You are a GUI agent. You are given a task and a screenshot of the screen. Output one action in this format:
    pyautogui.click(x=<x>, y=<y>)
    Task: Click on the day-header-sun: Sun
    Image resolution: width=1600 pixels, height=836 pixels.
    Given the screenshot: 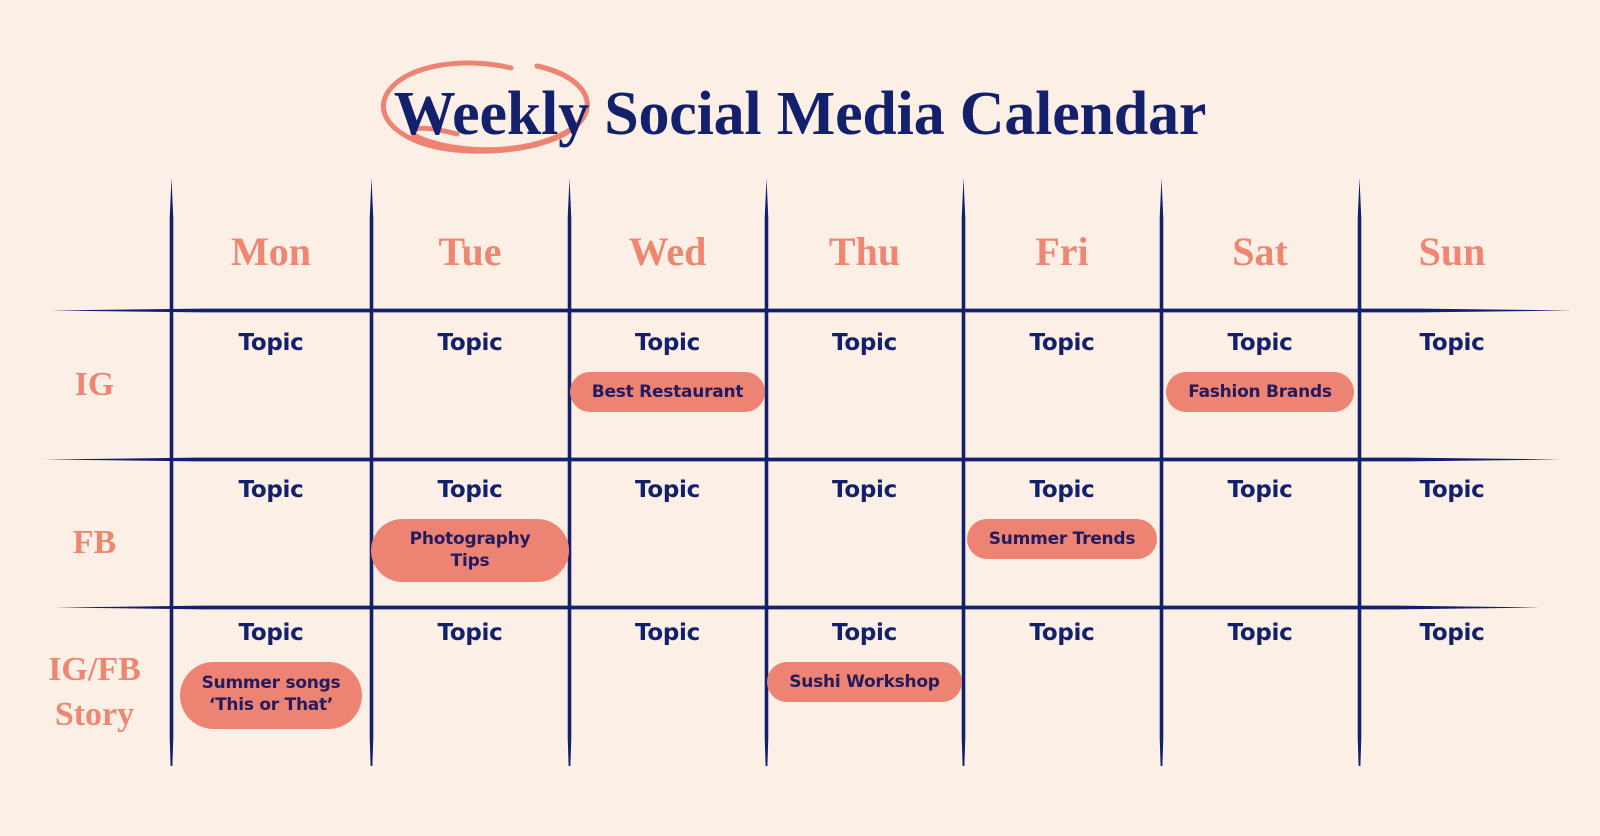 What is the action you would take?
    pyautogui.click(x=1452, y=251)
    